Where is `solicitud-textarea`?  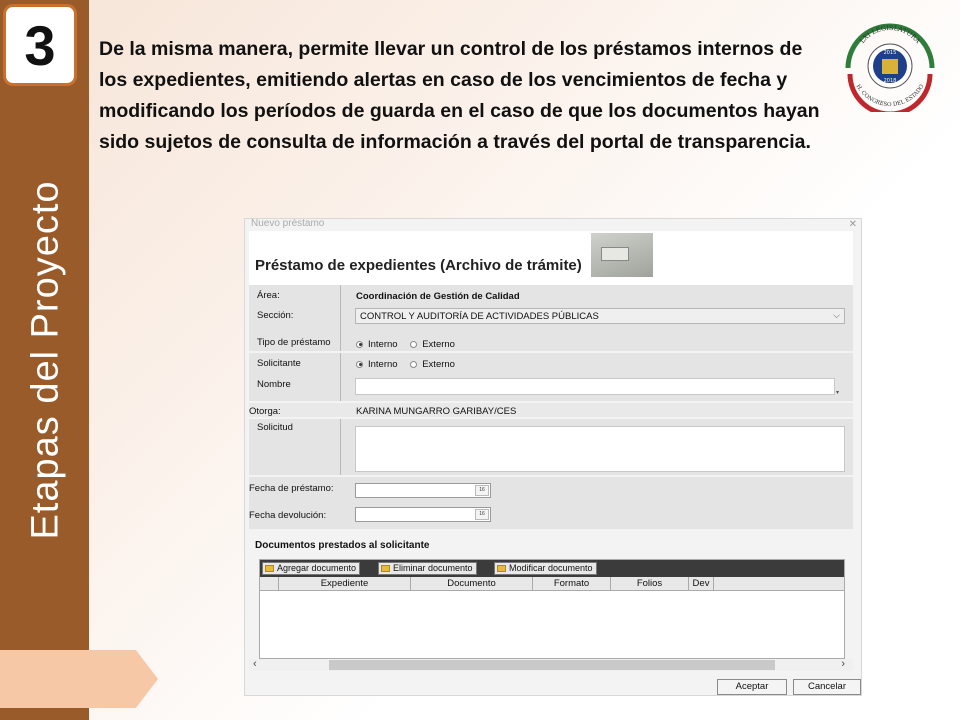 solicitud-textarea is located at coordinates (600, 449).